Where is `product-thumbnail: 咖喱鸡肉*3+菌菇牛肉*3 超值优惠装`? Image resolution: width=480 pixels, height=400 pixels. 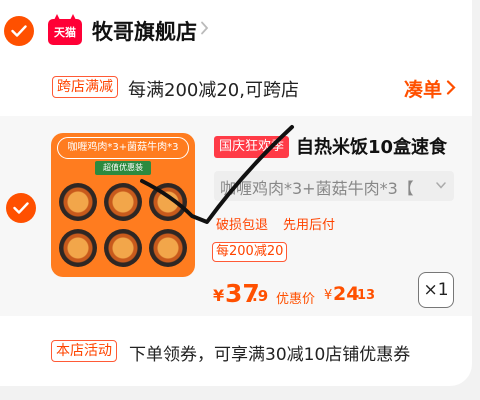
product-thumbnail: 咖喱鸡肉*3+菌菇牛肉*3 超值优惠装 is located at coordinates (123, 205).